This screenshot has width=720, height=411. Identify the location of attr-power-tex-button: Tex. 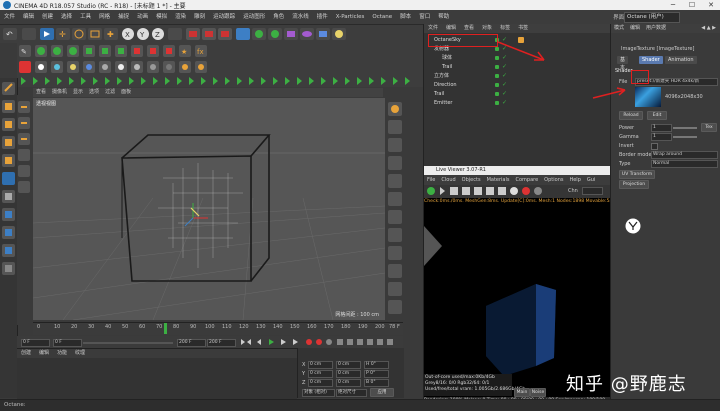
(709, 127).